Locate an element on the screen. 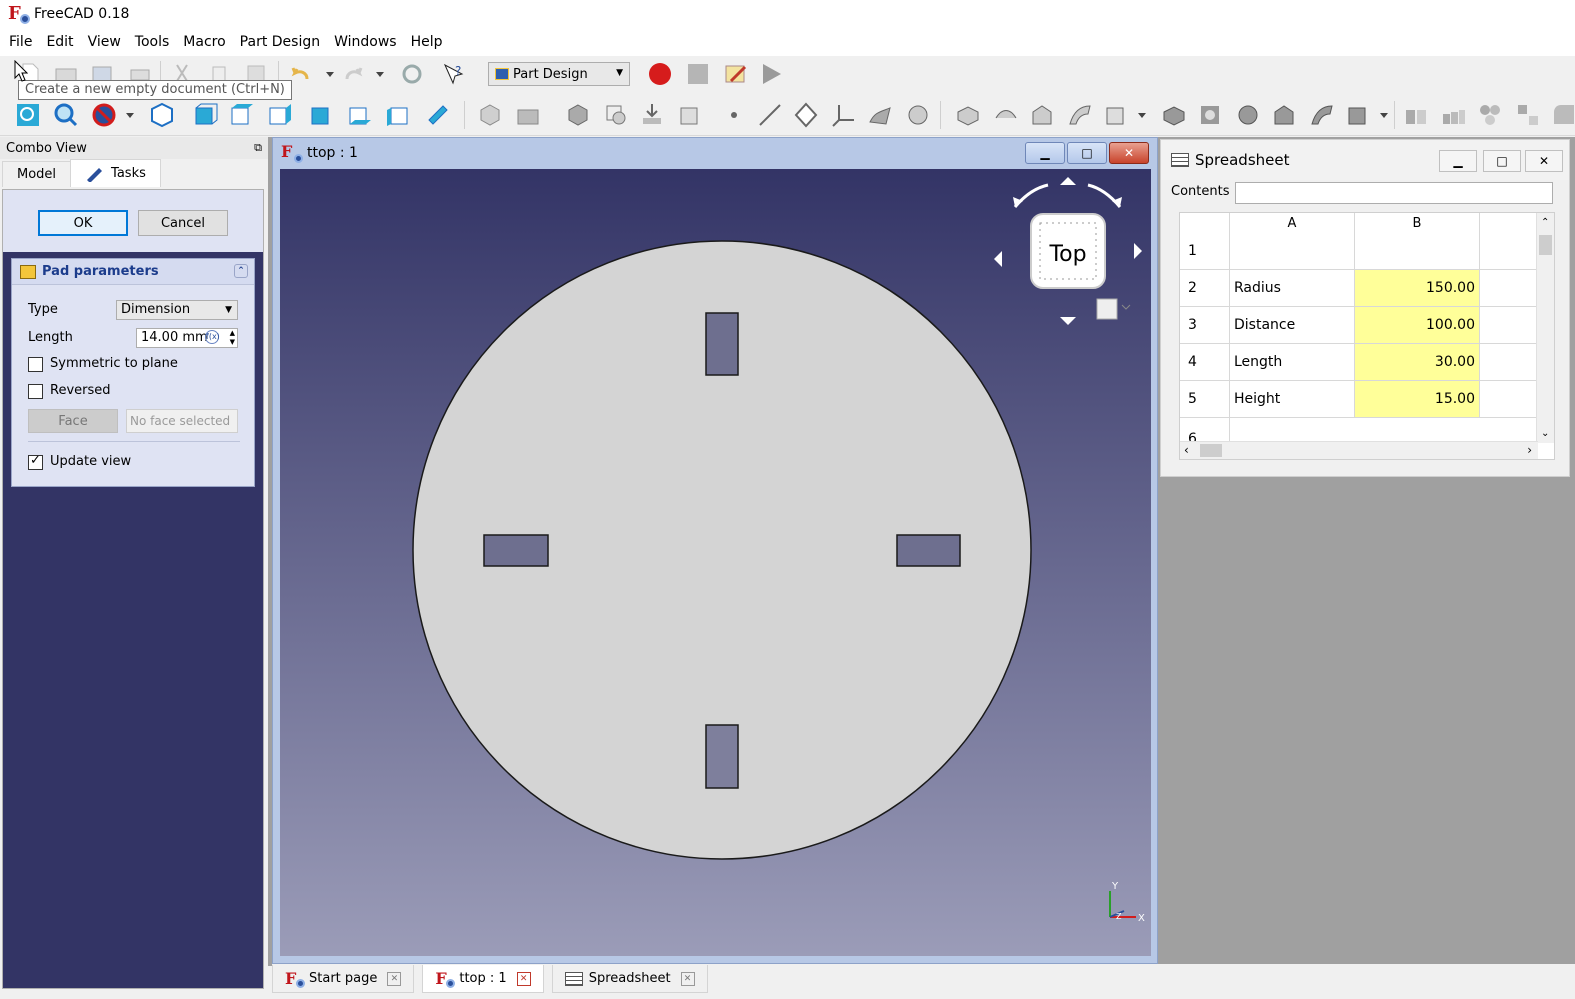  rear-view-icon is located at coordinates (322, 115).